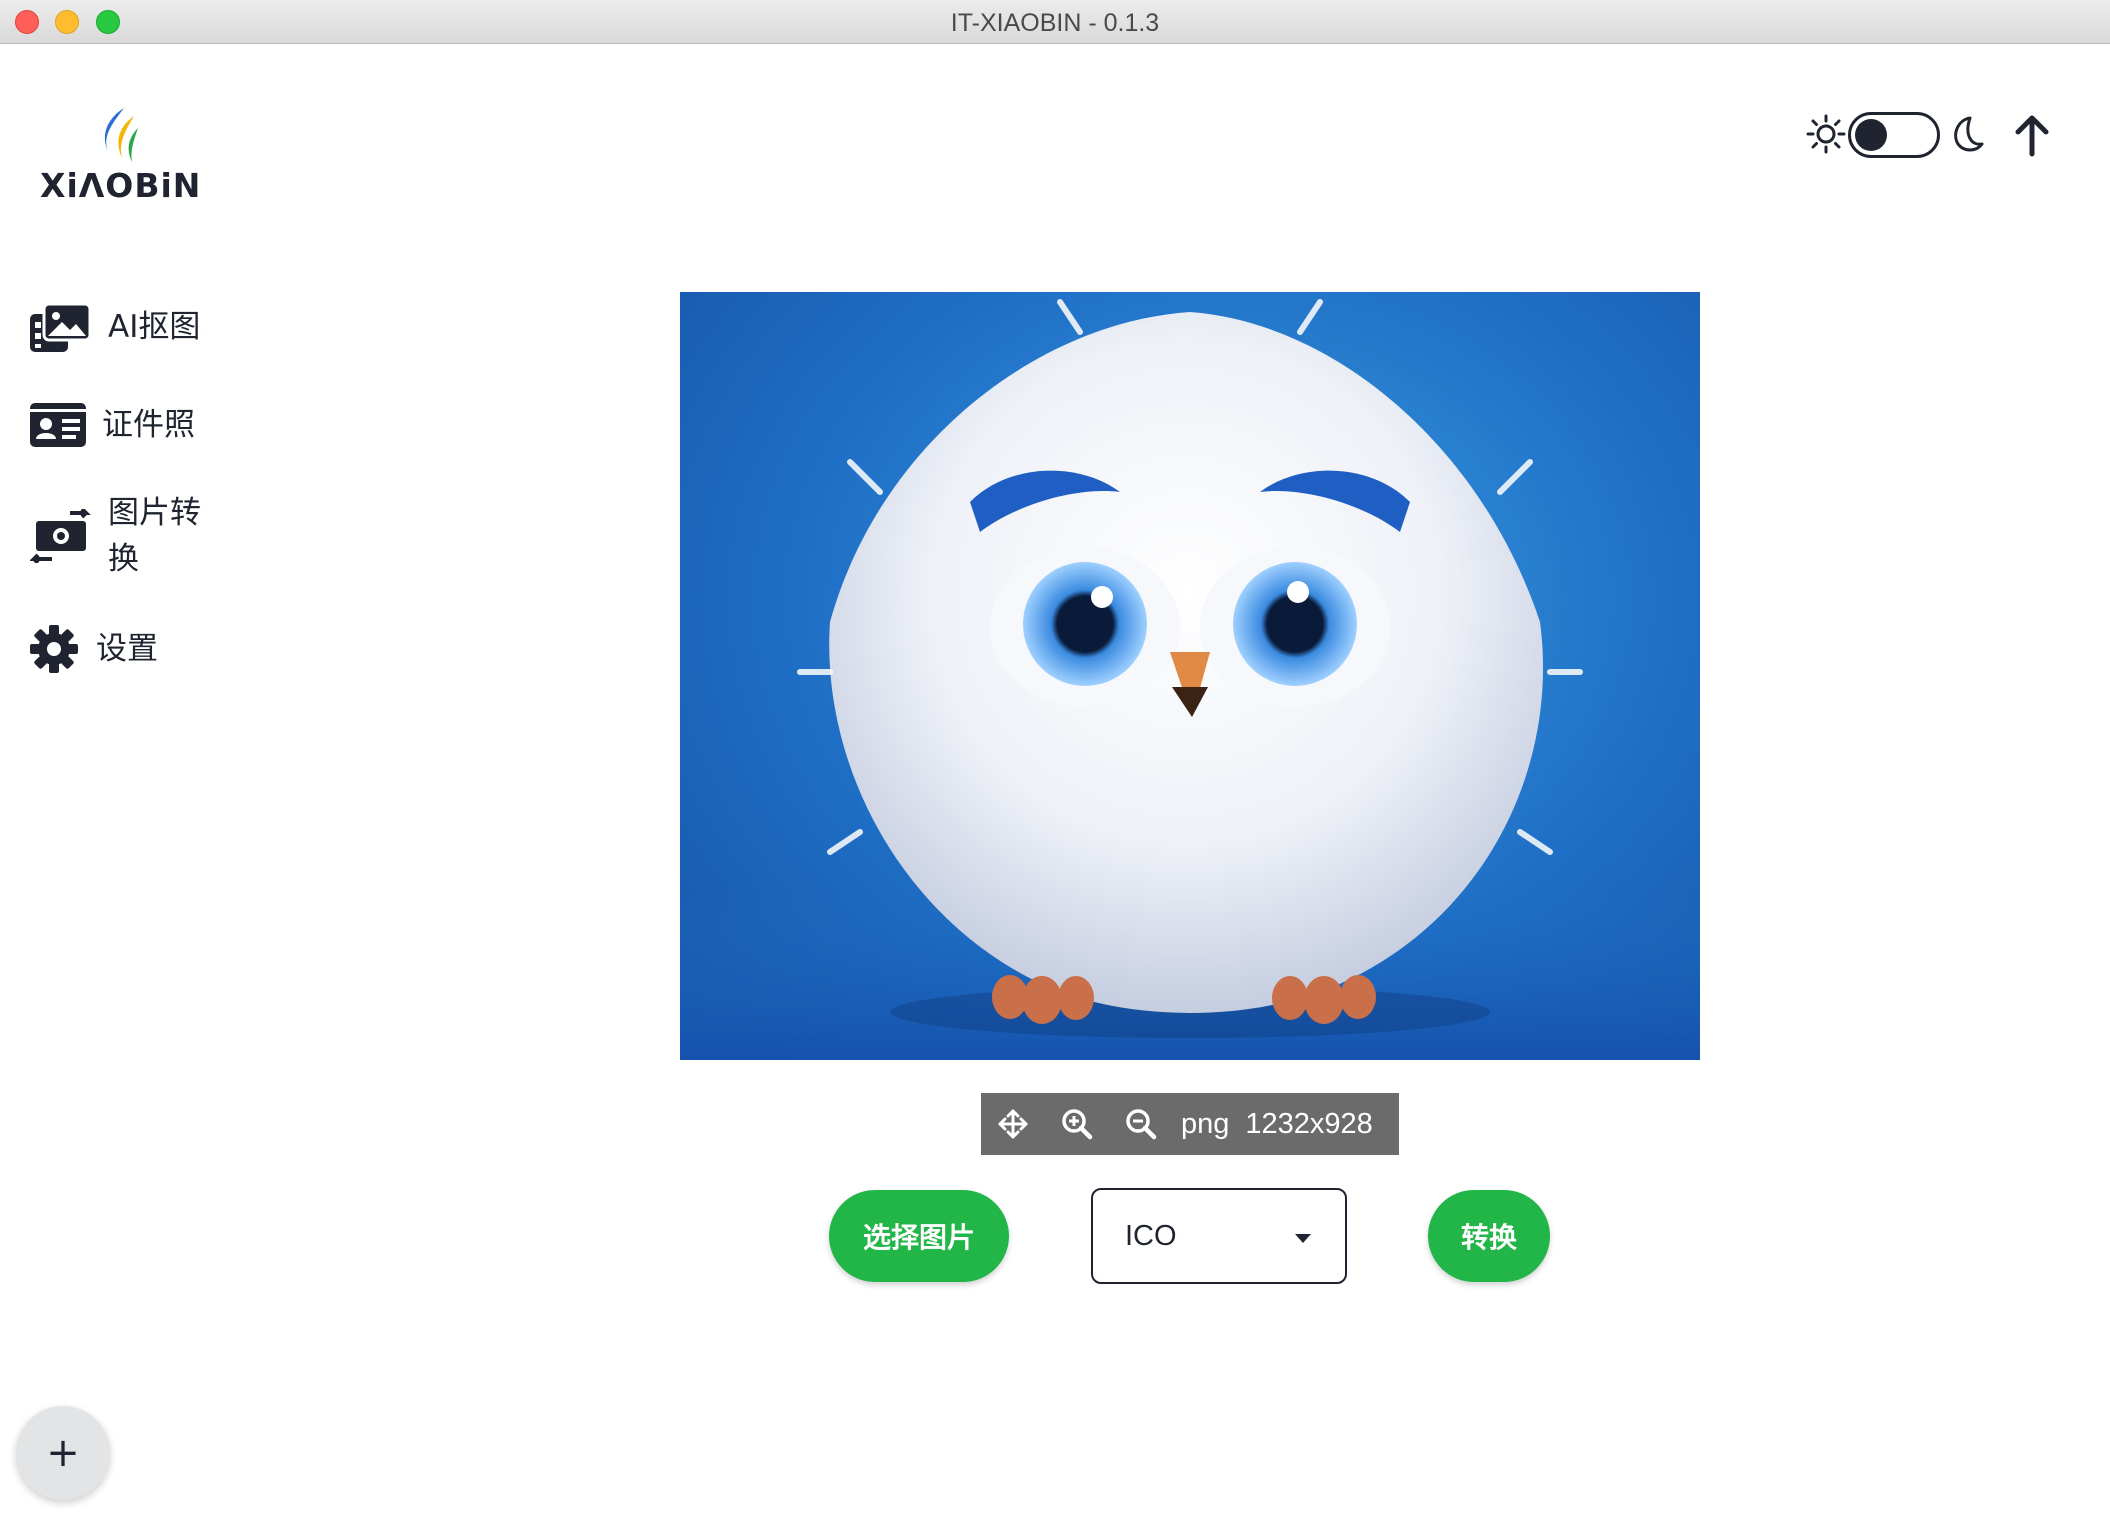 The image size is (2110, 1534). I want to click on theme-toggle-knob, so click(1871, 135).